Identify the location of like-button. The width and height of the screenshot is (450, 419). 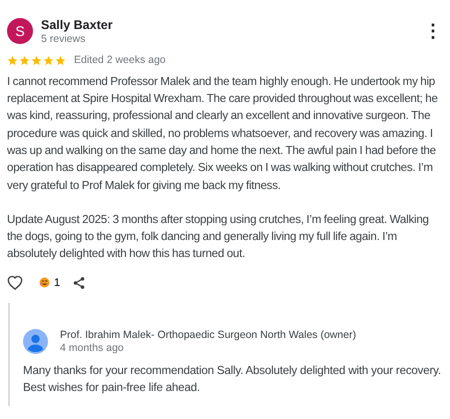
(15, 282).